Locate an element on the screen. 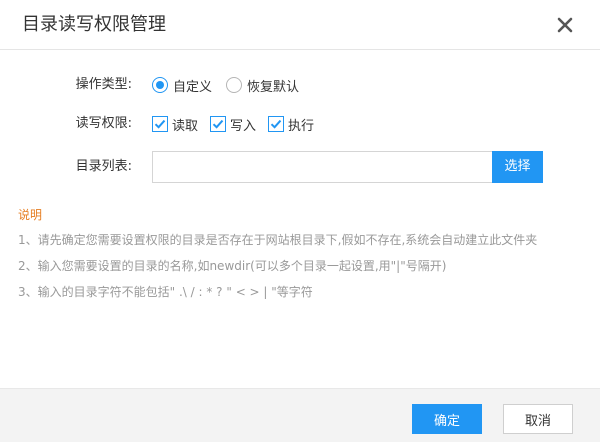 This screenshot has height=442, width=600. checkbox-execute-label: 执行 is located at coordinates (301, 126).